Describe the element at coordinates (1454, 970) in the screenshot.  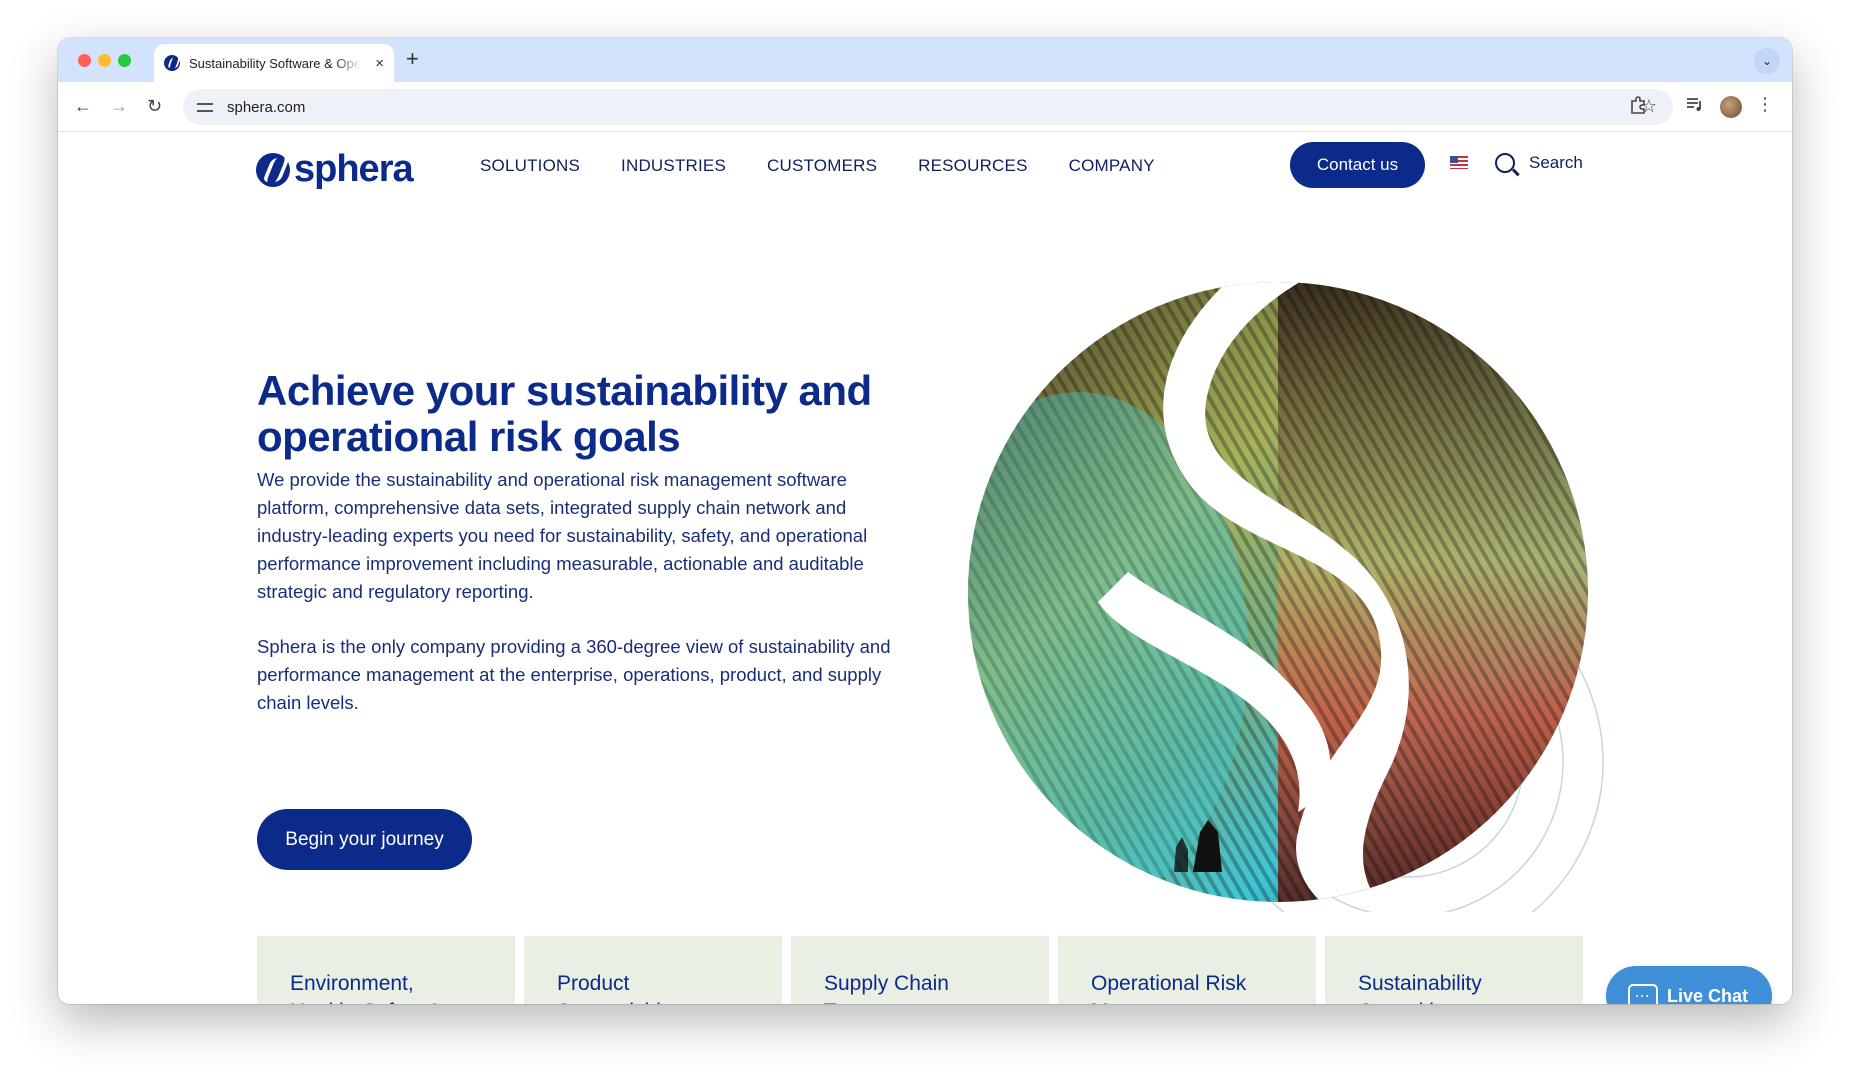
I see `card-sustainability-consulting: Sustainability Consulting` at that location.